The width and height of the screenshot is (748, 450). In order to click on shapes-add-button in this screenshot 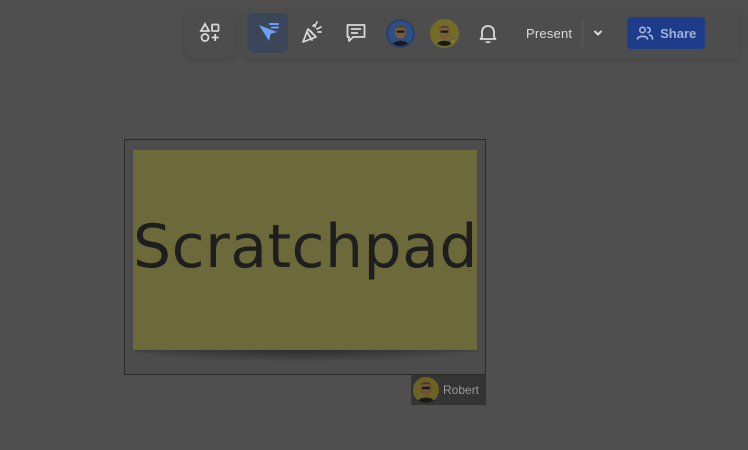, I will do `click(210, 33)`.